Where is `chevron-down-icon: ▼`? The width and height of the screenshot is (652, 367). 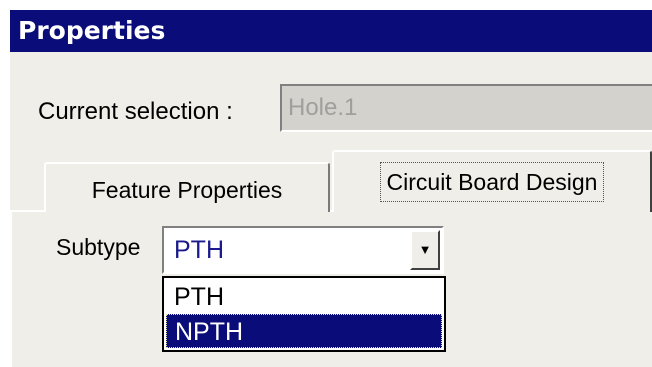
chevron-down-icon: ▼ is located at coordinates (425, 249).